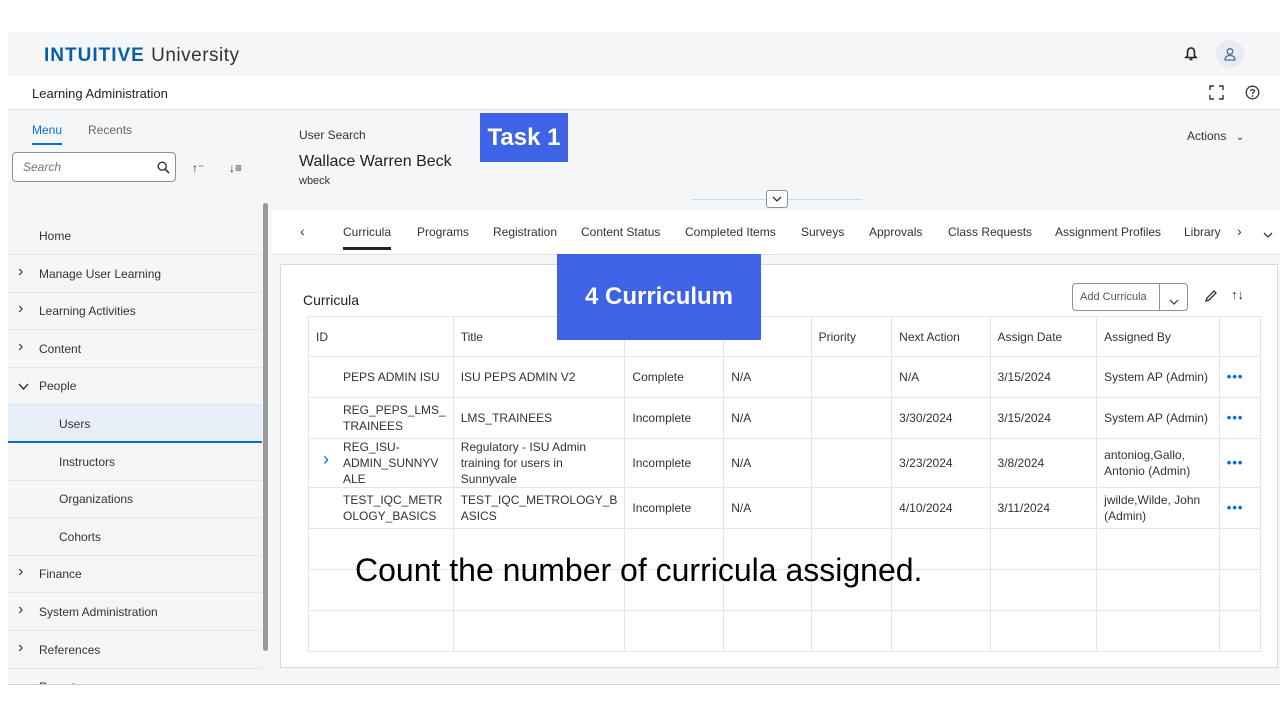  I want to click on cell-title: LMS_TRAINEES, so click(539, 418).